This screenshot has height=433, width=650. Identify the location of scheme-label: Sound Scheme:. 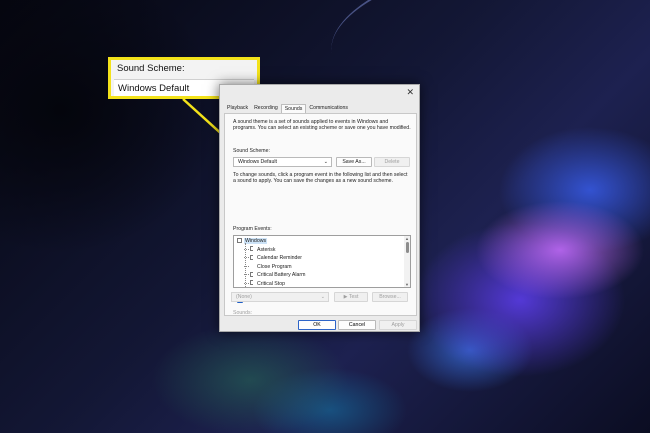
(251, 151).